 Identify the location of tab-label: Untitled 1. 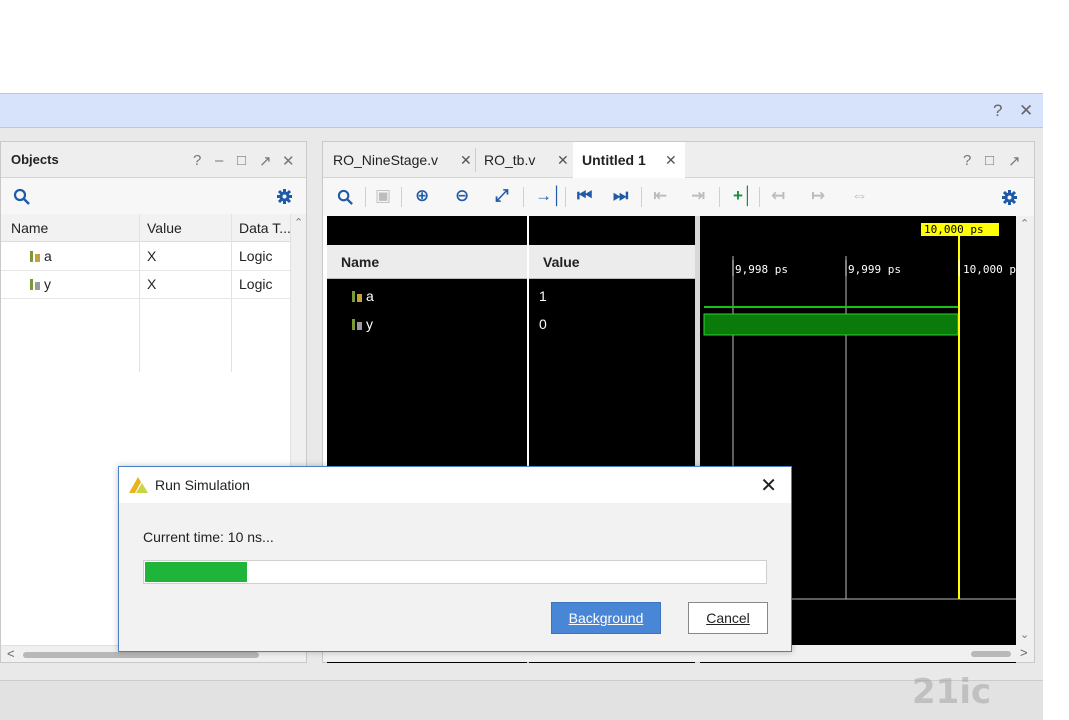
(614, 160).